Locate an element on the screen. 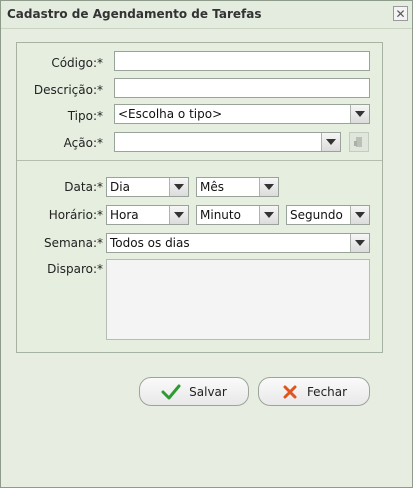 This screenshot has width=413, height=488. data-mes-dropdown-arrow is located at coordinates (268, 187).